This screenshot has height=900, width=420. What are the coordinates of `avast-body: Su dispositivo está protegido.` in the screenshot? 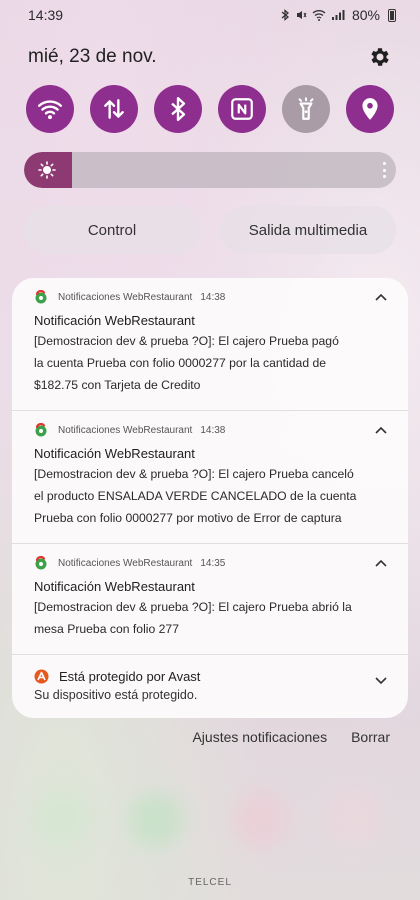 It's located at (116, 695).